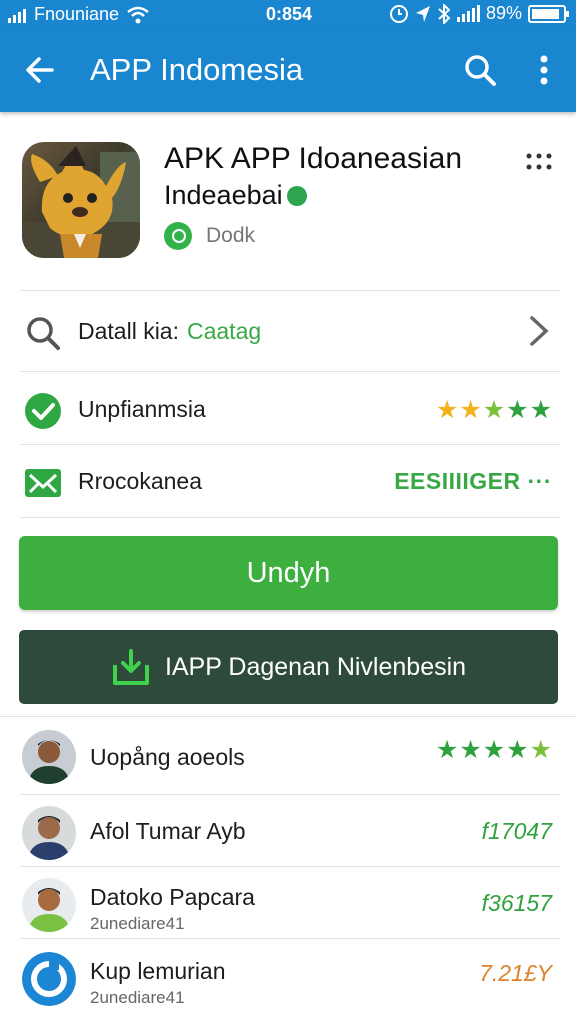 This screenshot has width=576, height=1024. I want to click on list-item: Afol Tumar Ayb f17047, so click(288, 836).